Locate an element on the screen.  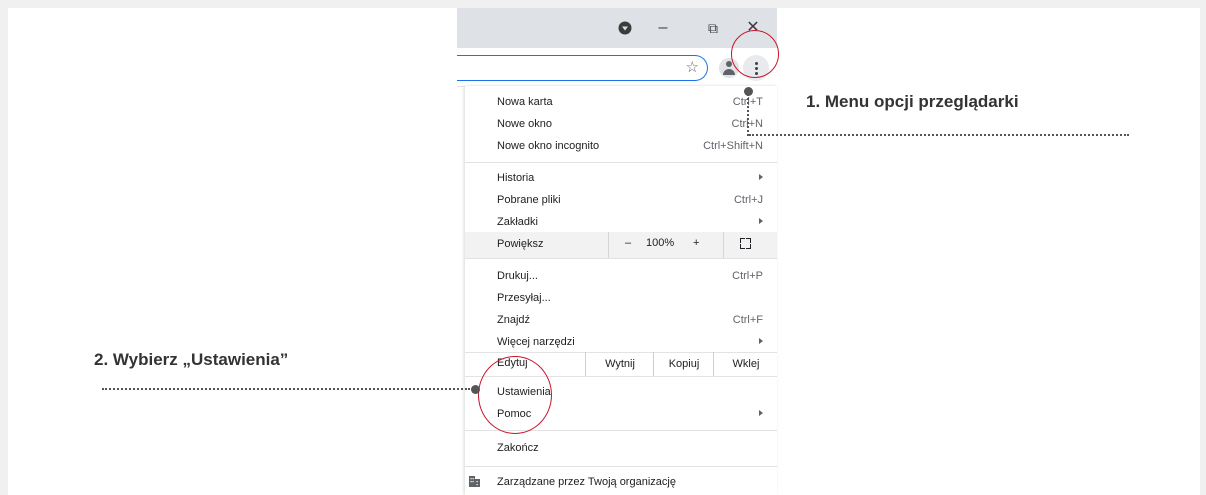
menu-item-new-tab: Nowa karta Ctrl+T is located at coordinates (621, 103).